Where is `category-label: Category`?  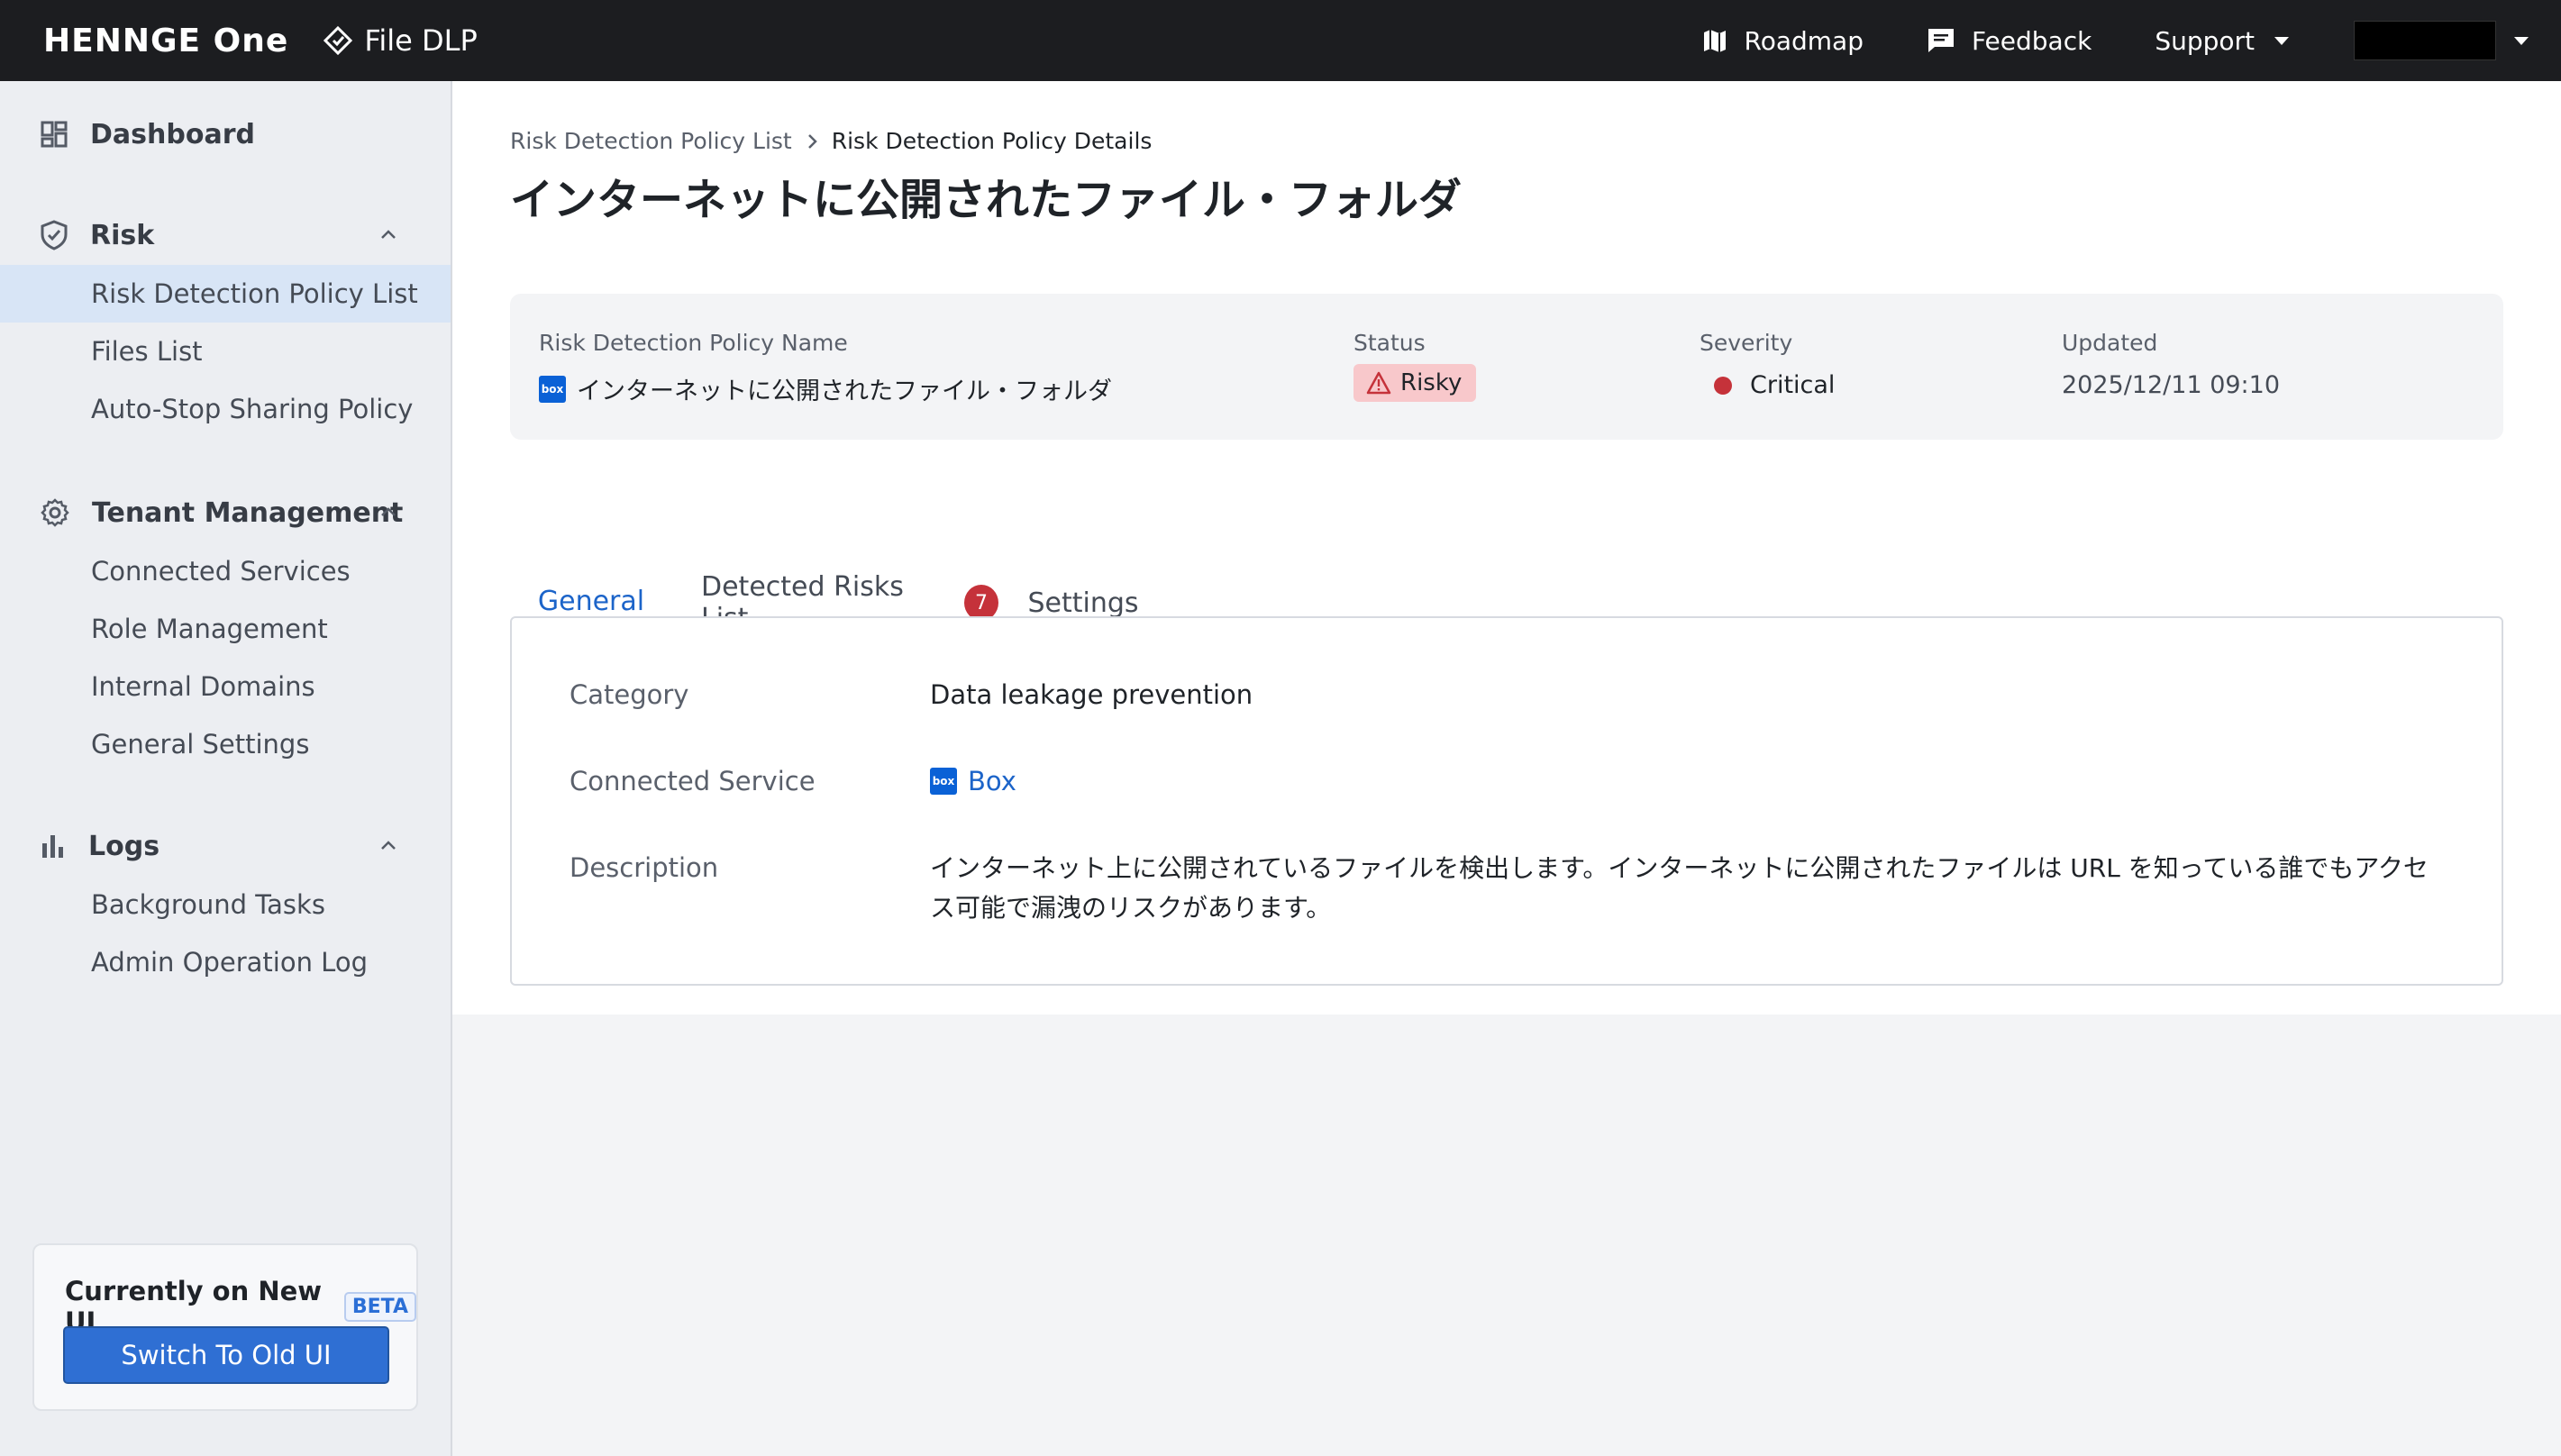 category-label: Category is located at coordinates (629, 694).